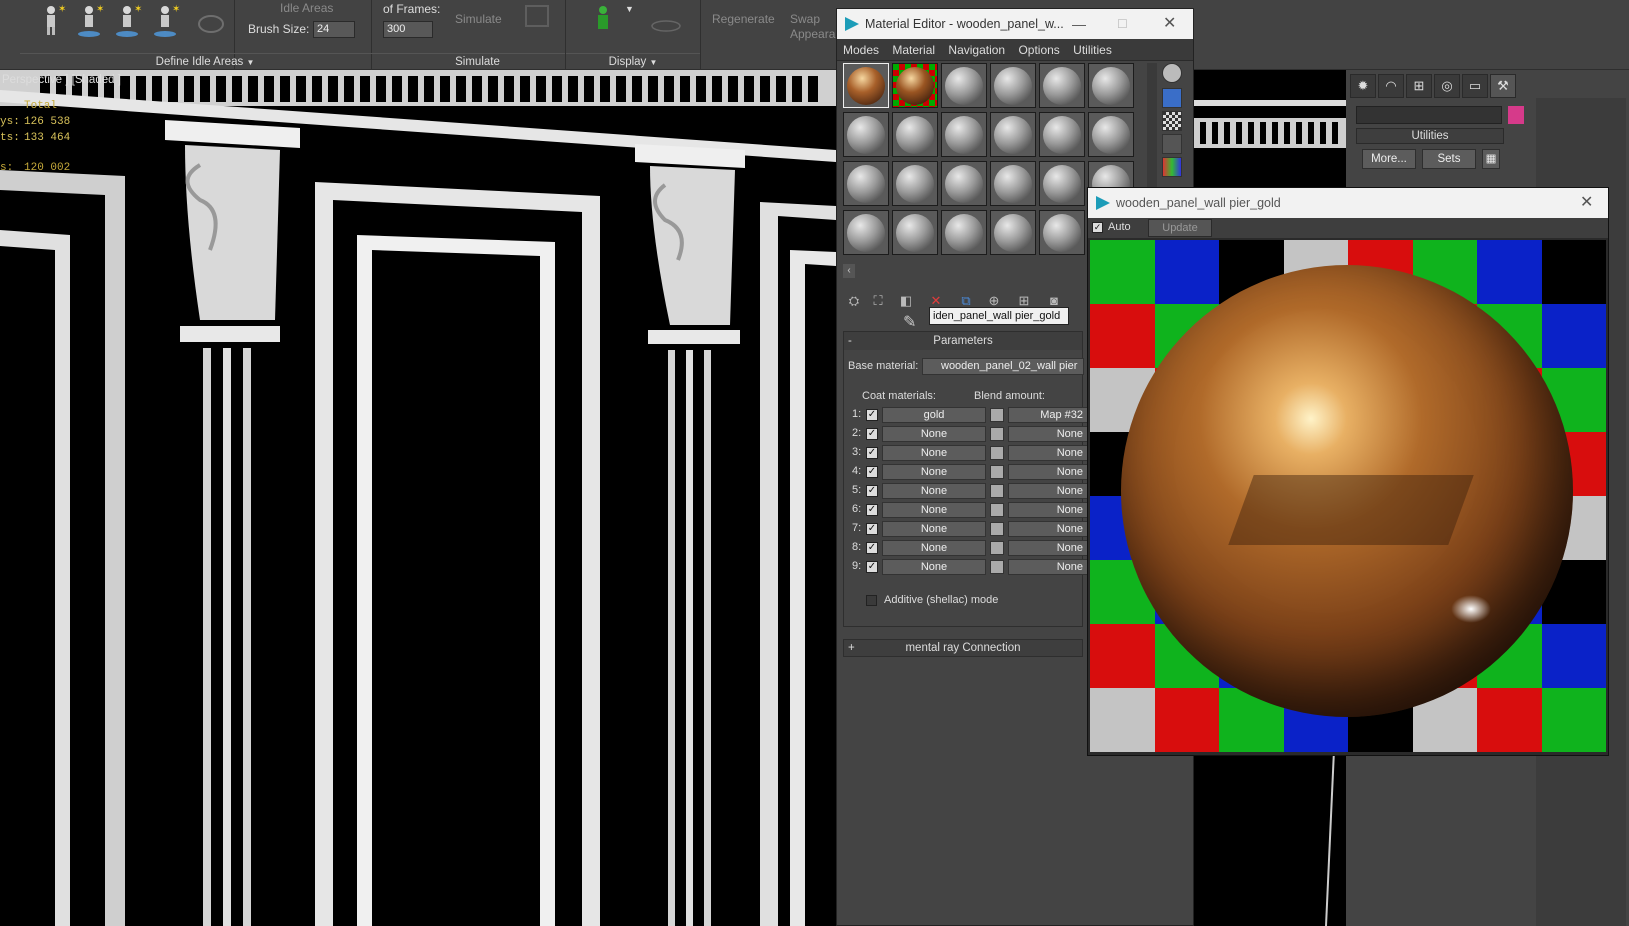  Describe the element at coordinates (999, 316) in the screenshot. I see `material-name-field: iden_panel_wall pier_gold` at that location.